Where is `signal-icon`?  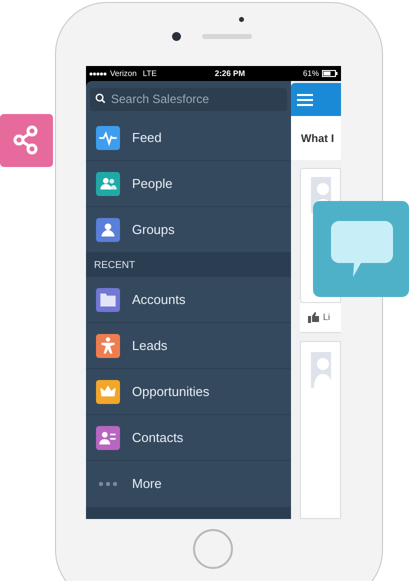
signal-icon is located at coordinates (98, 74).